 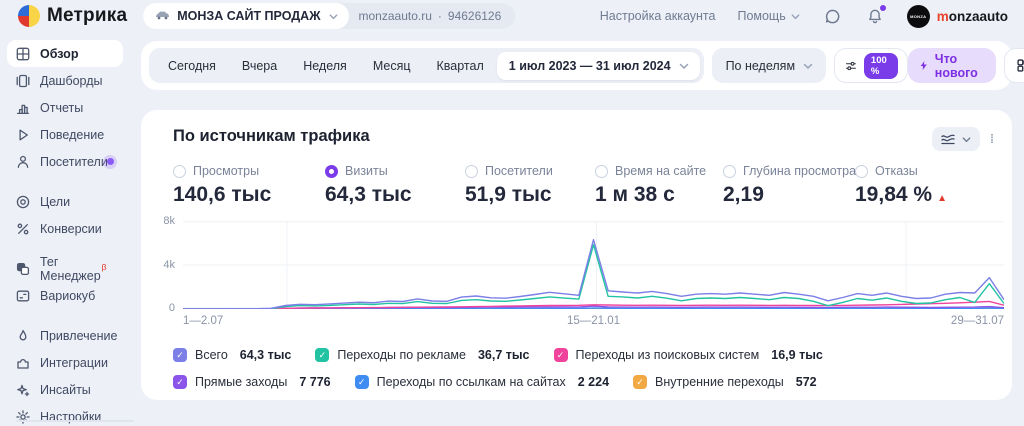 I want to click on car-icon, so click(x=162, y=16).